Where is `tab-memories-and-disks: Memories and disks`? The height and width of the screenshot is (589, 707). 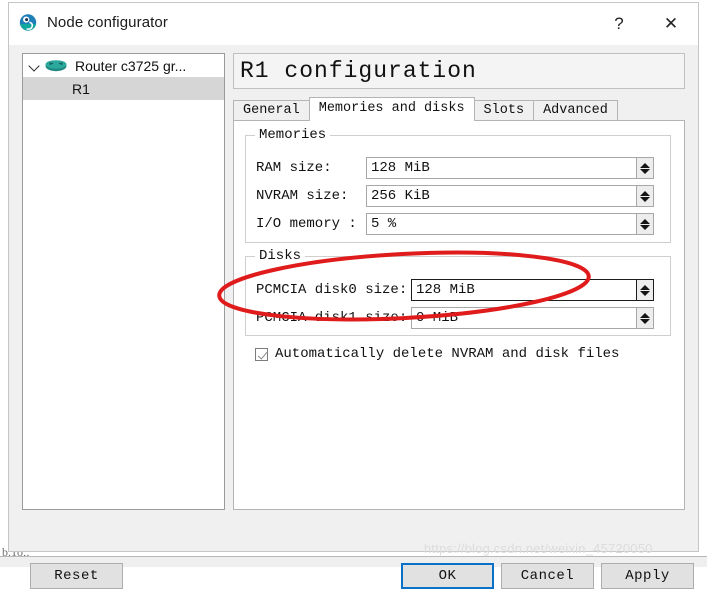 tab-memories-and-disks: Memories and disks is located at coordinates (391, 109).